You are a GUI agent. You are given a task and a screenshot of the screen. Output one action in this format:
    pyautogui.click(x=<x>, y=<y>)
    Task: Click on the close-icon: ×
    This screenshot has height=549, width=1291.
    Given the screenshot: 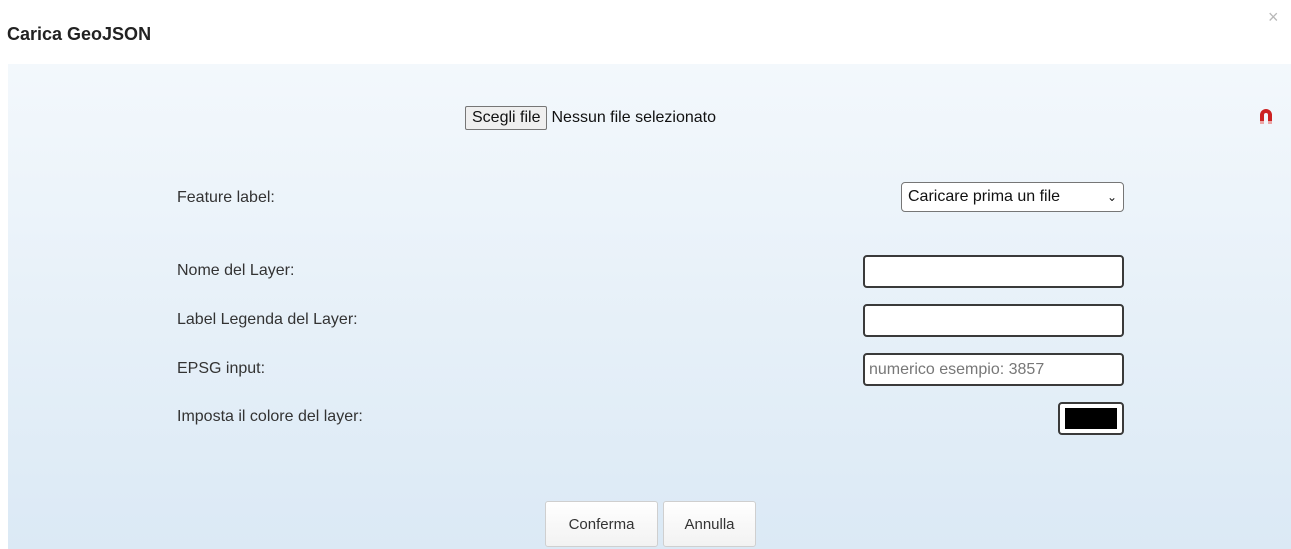 What is the action you would take?
    pyautogui.click(x=1273, y=17)
    